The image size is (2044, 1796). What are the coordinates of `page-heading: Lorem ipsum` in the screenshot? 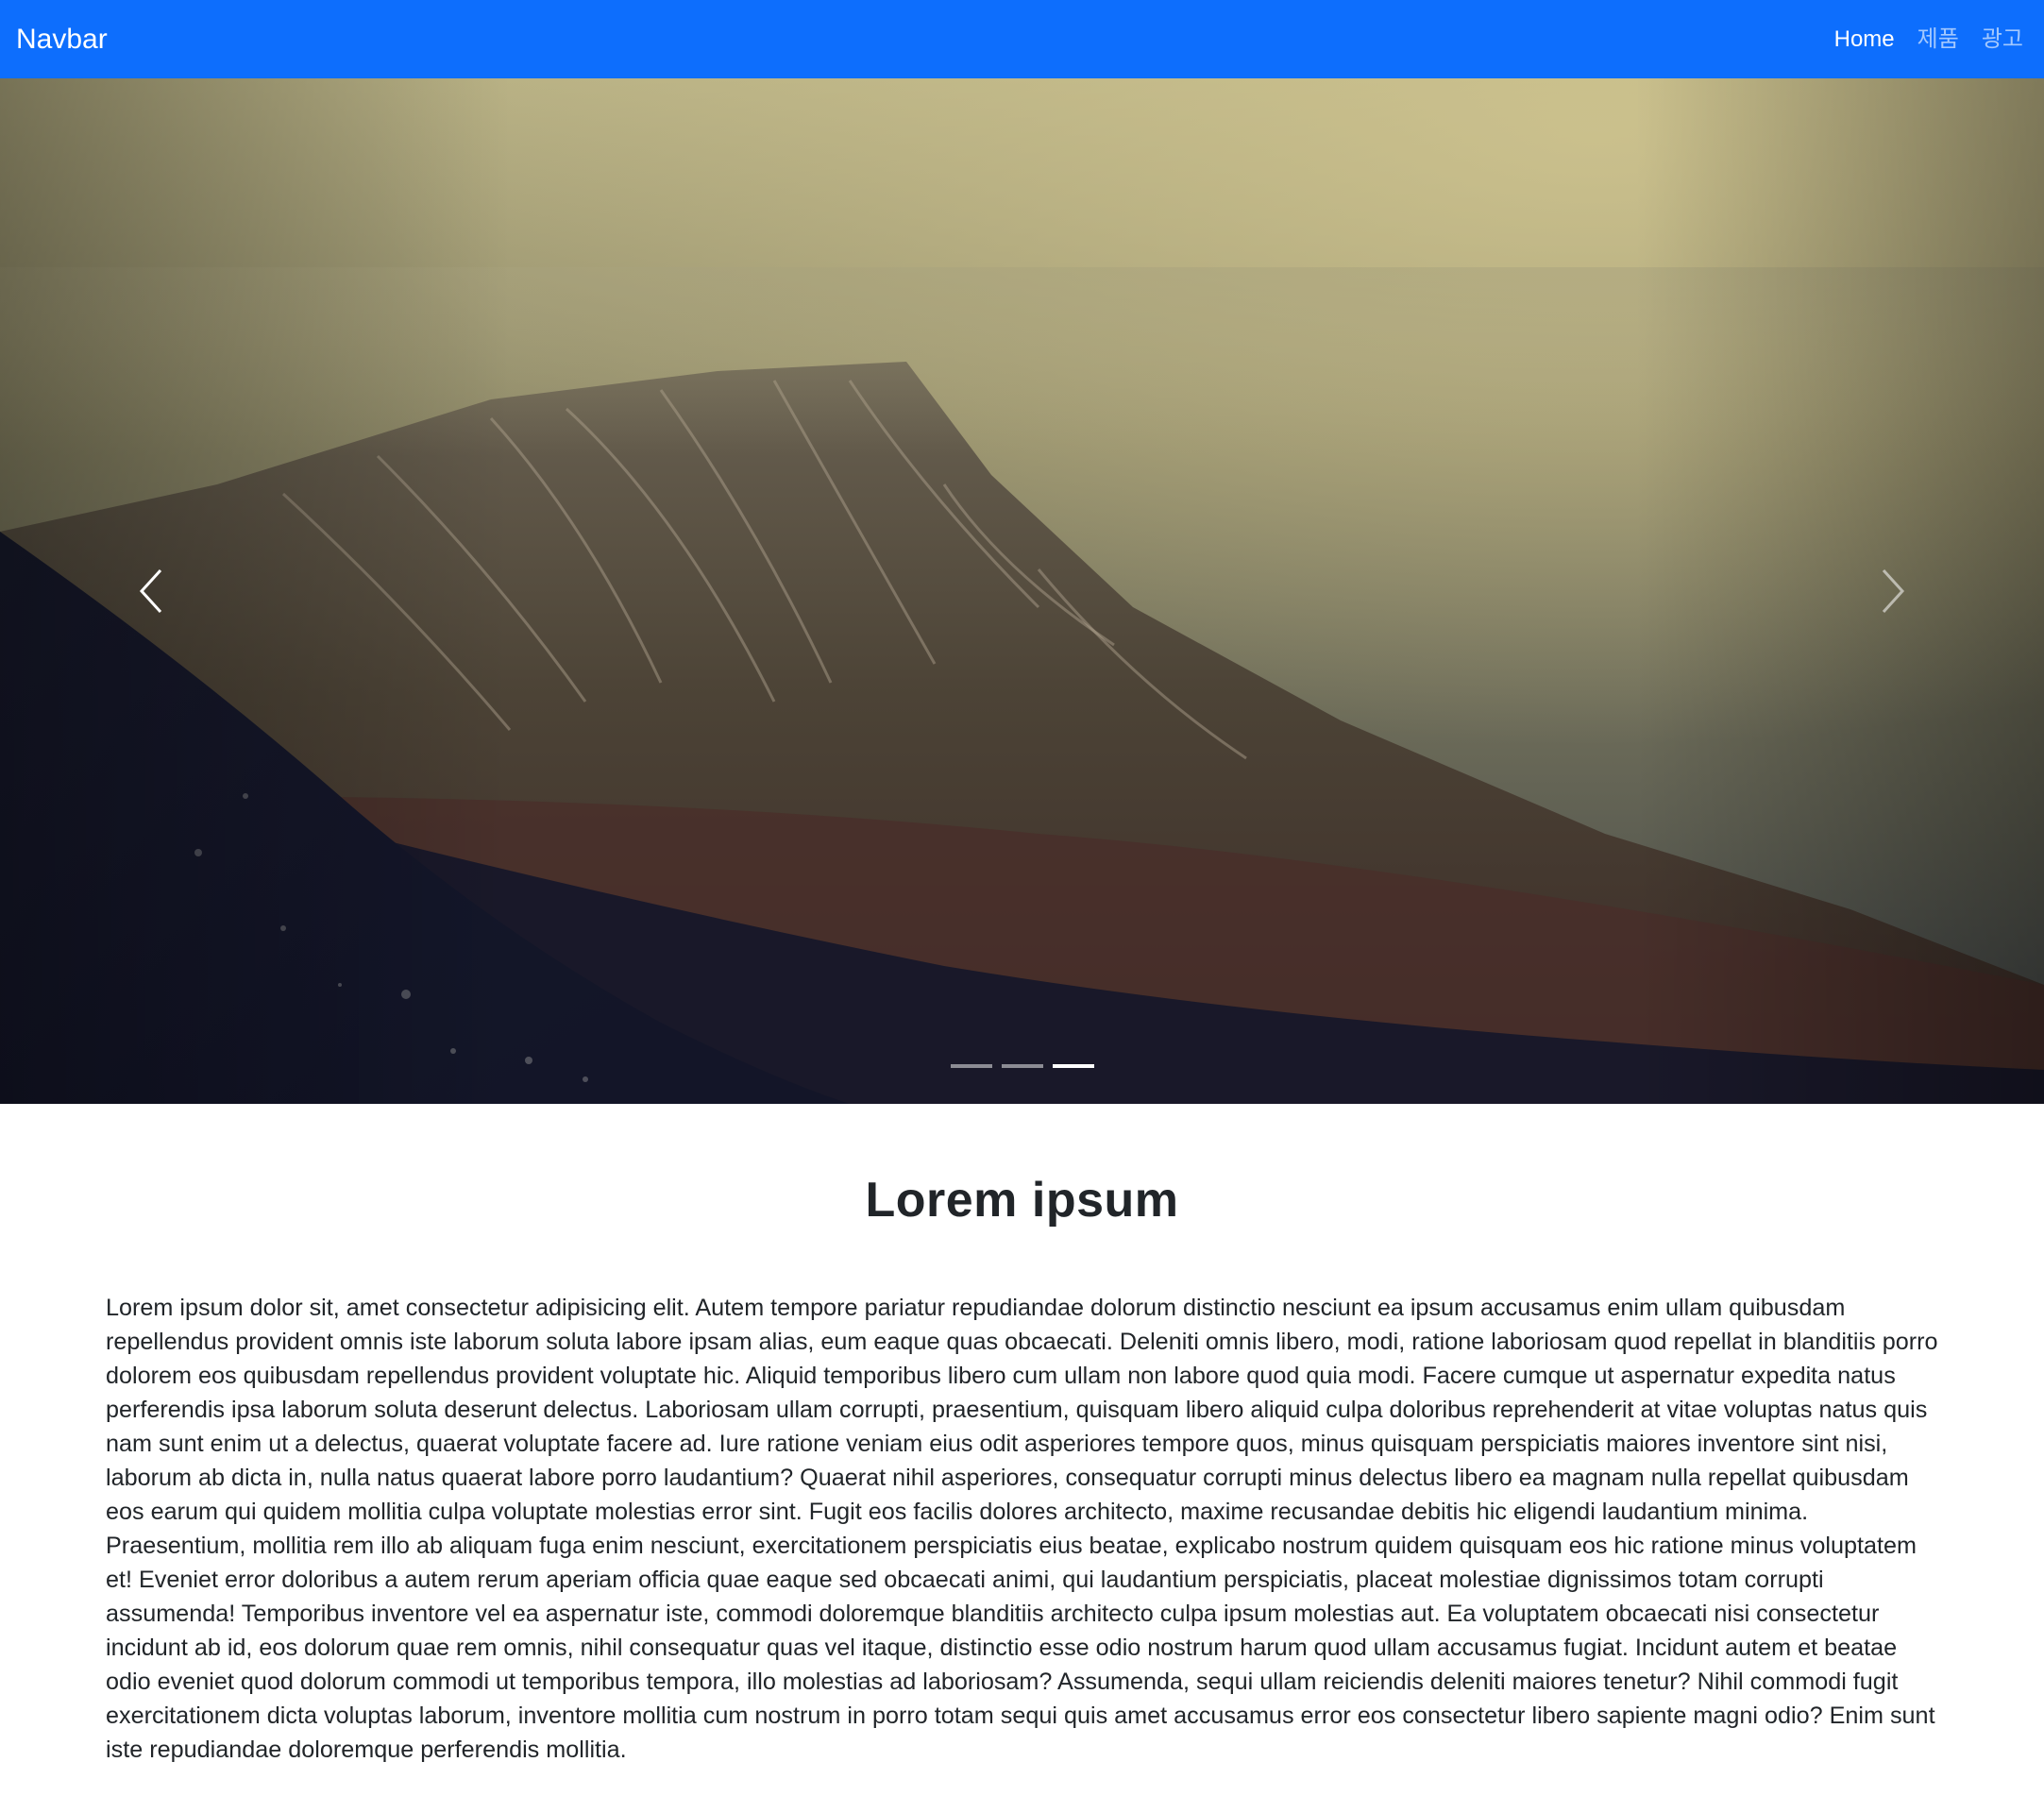 It's located at (1022, 1200).